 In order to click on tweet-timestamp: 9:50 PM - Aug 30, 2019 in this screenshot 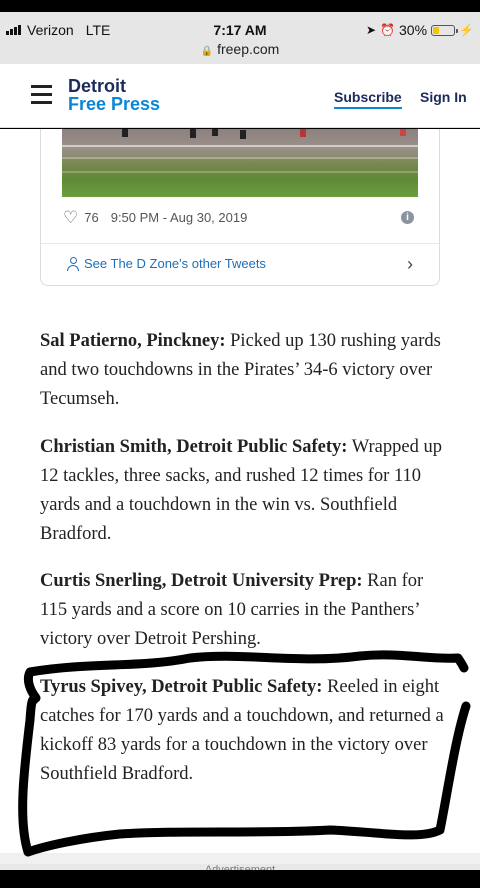, I will do `click(179, 217)`.